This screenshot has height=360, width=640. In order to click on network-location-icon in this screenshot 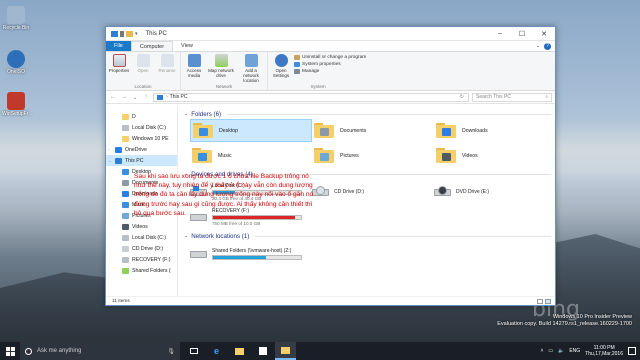, I will do `click(251, 60)`.